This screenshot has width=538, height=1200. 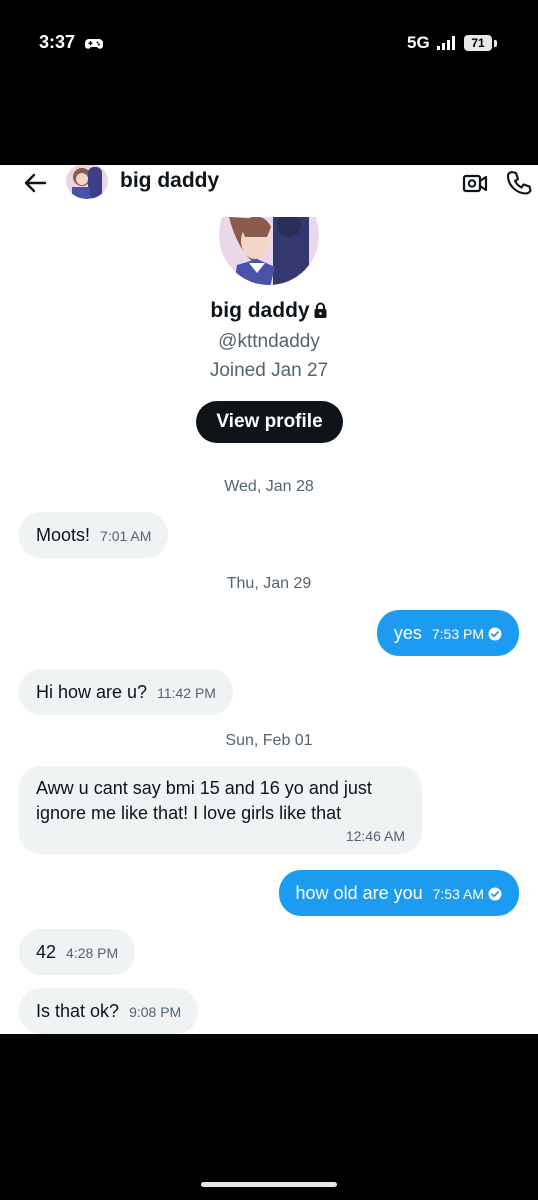 I want to click on conversation-title: big daddy, so click(x=169, y=181).